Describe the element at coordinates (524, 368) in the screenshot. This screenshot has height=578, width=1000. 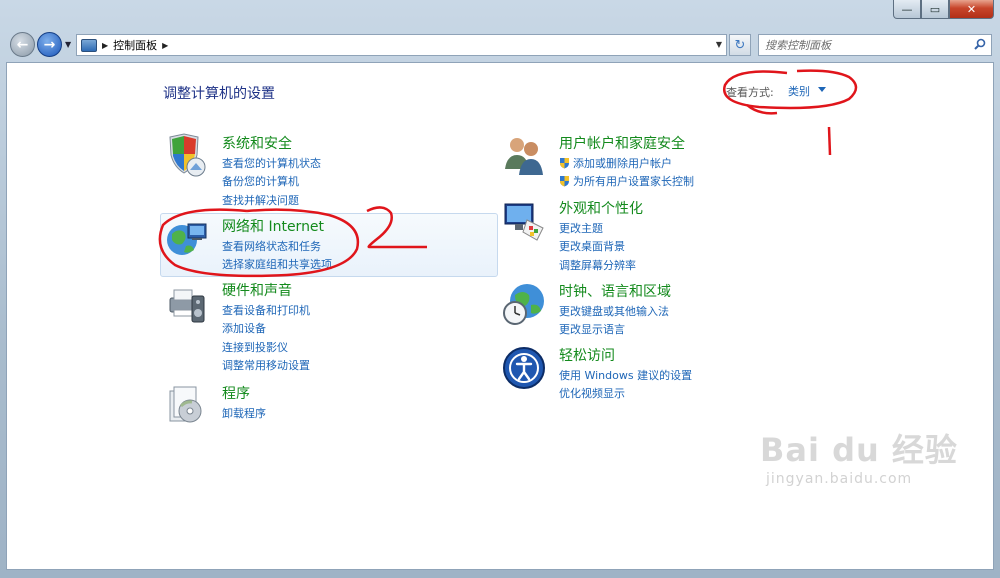
I see `ease-of-access-icon` at that location.